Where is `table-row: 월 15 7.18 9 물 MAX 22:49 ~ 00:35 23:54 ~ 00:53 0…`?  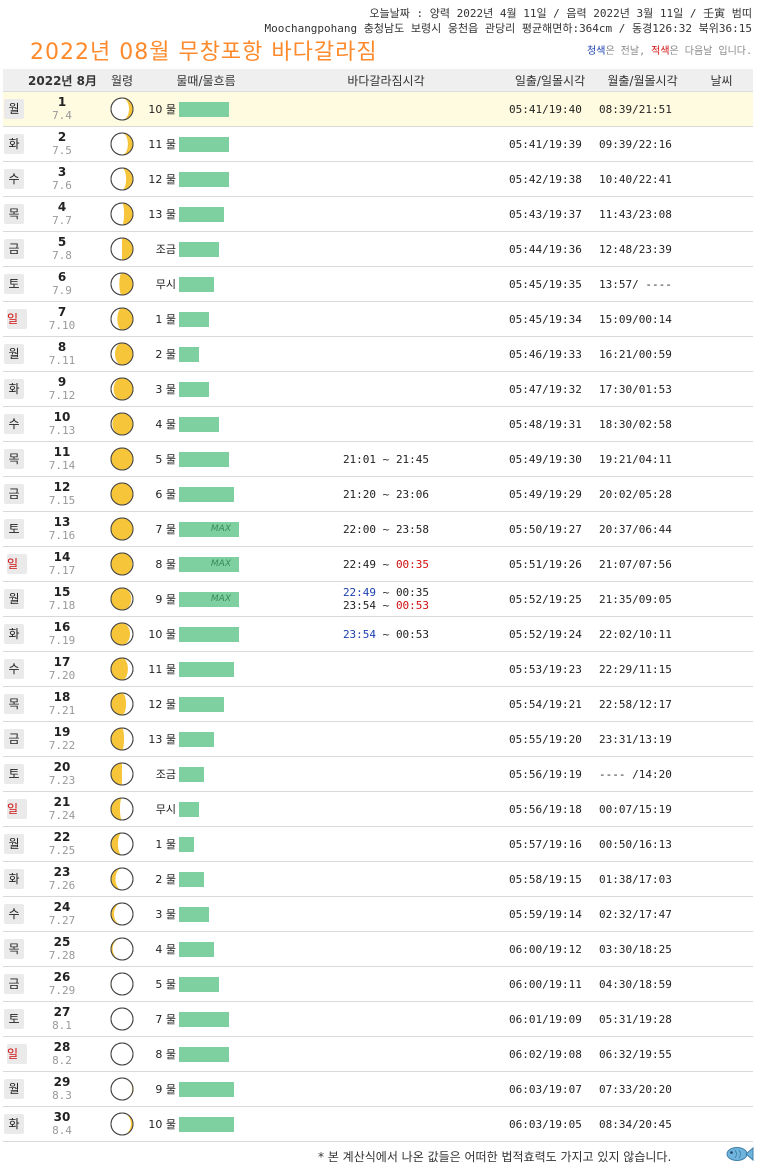
table-row: 월 15 7.18 9 물 MAX 22:49 ~ 00:35 23:54 ~ 00:53 0… is located at coordinates (378, 599).